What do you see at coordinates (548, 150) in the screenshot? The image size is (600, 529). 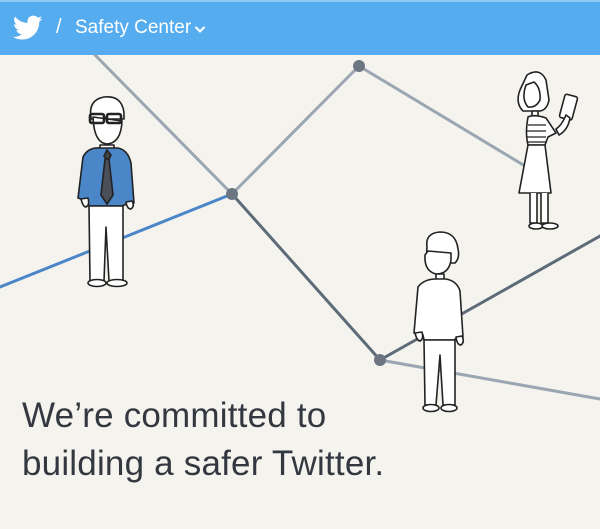 I see `person-woman-figure` at bounding box center [548, 150].